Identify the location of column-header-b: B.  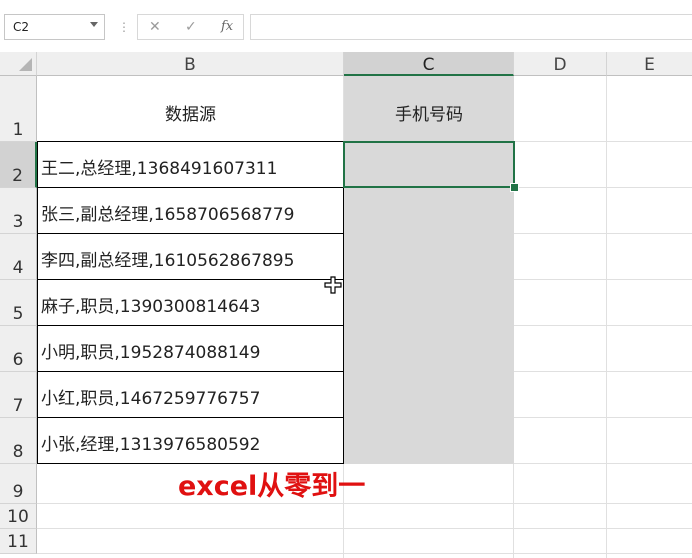
(190, 64).